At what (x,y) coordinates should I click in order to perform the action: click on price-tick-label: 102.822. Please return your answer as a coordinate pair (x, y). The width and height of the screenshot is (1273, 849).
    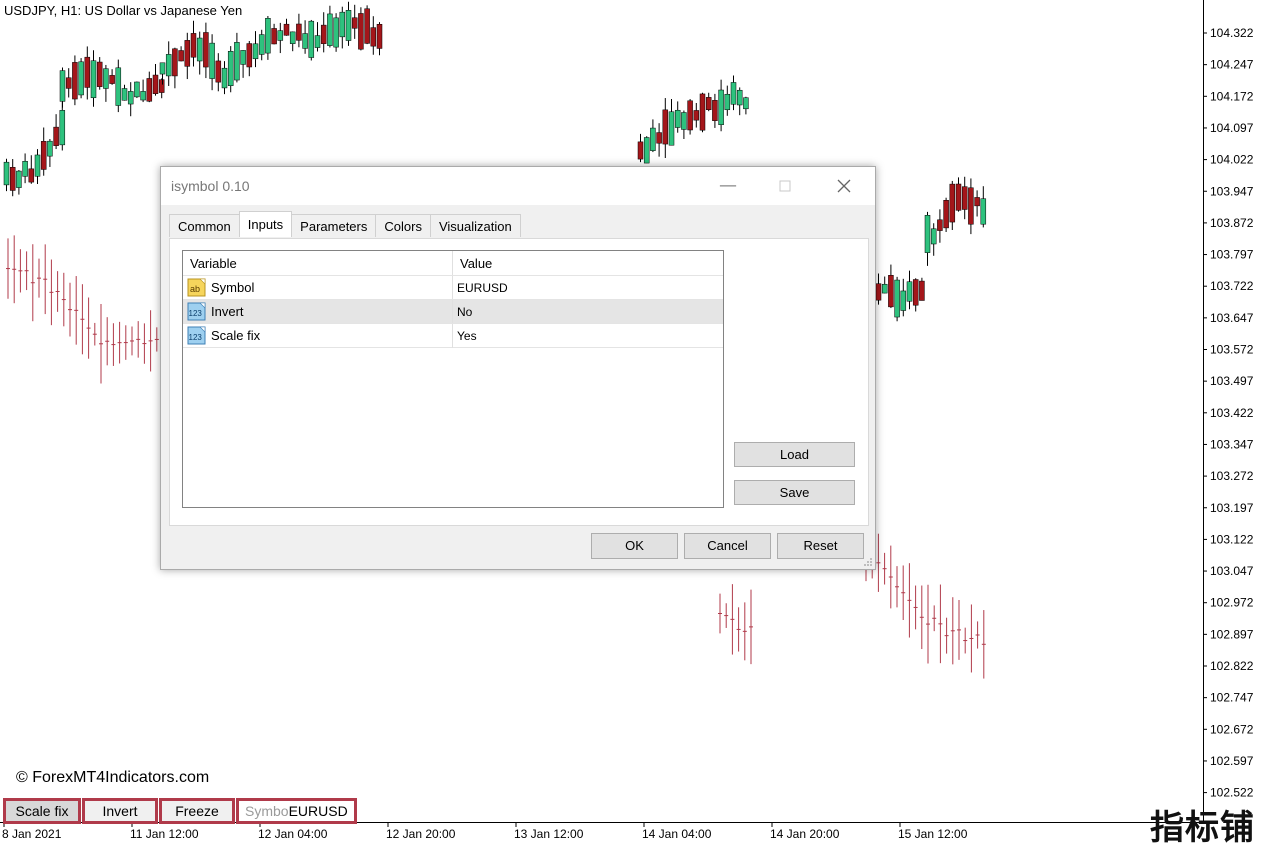
    Looking at the image, I should click on (1232, 666).